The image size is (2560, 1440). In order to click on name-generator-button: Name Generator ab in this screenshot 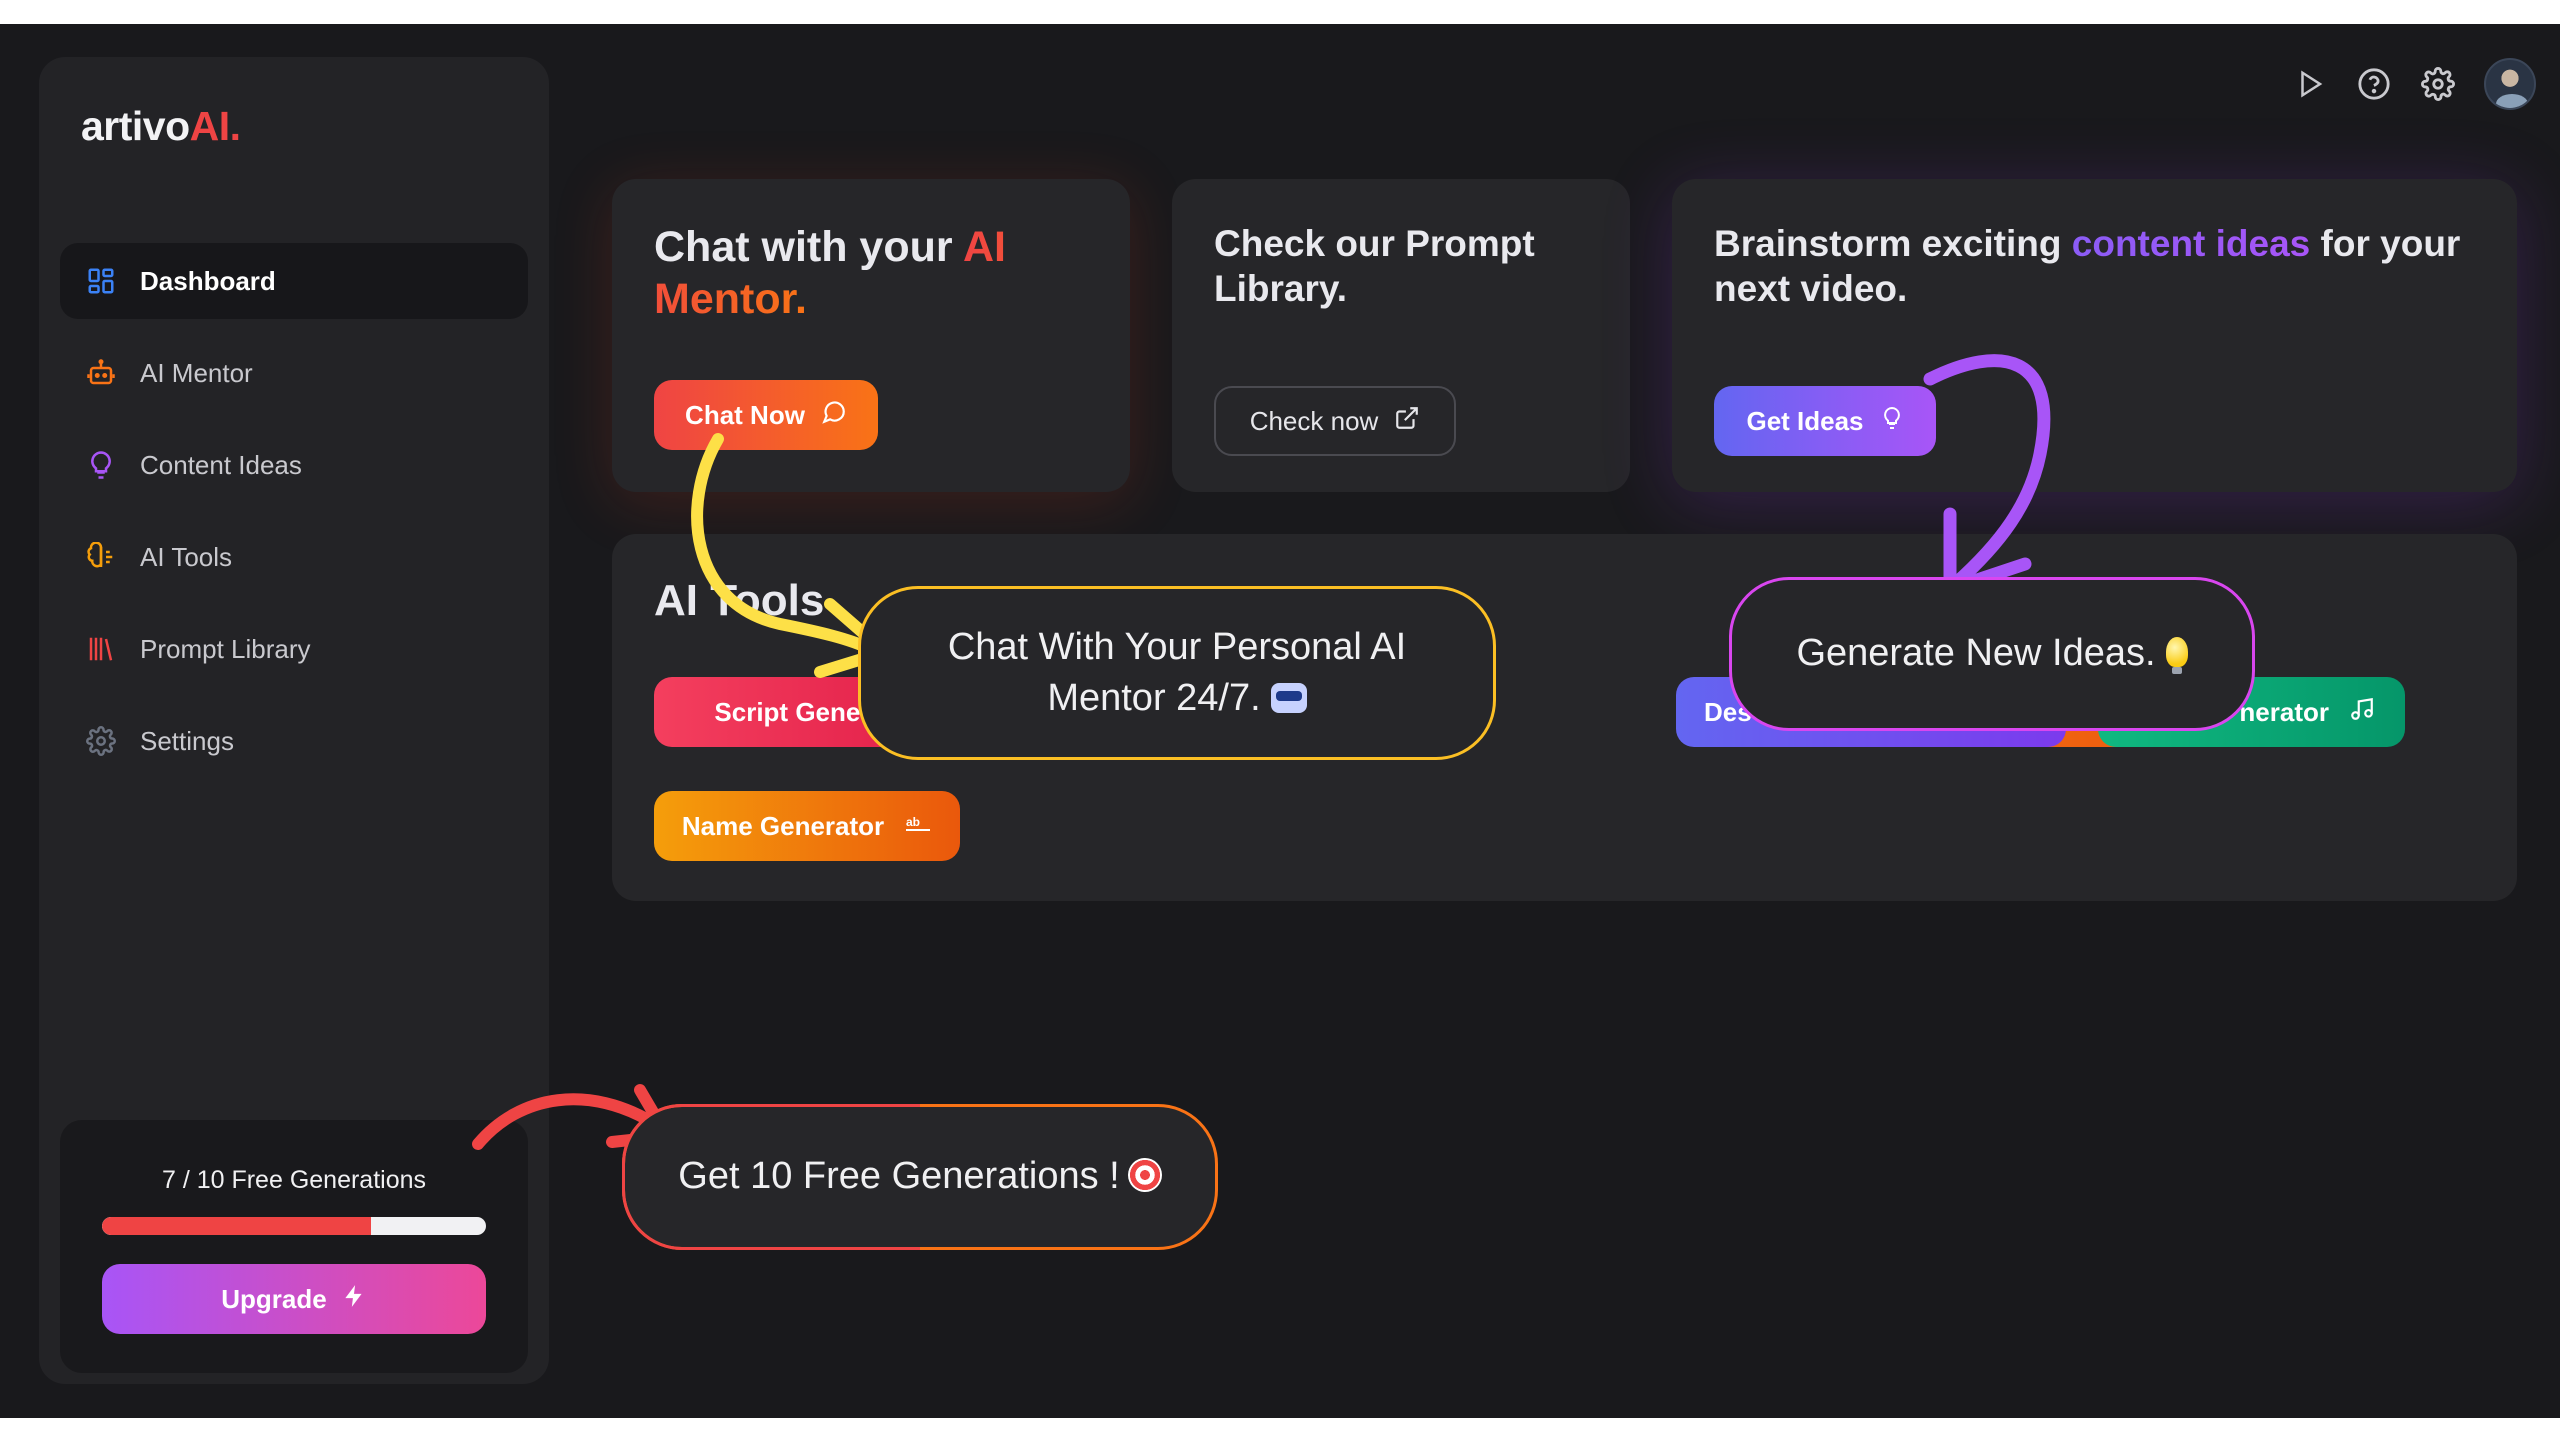, I will do `click(807, 826)`.